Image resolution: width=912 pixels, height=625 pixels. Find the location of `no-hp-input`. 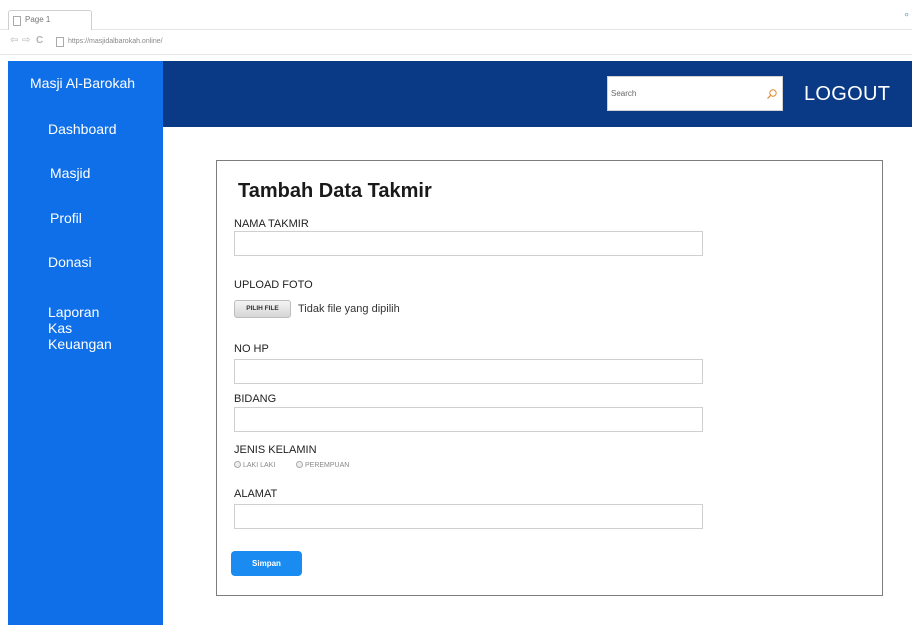

no-hp-input is located at coordinates (468, 371).